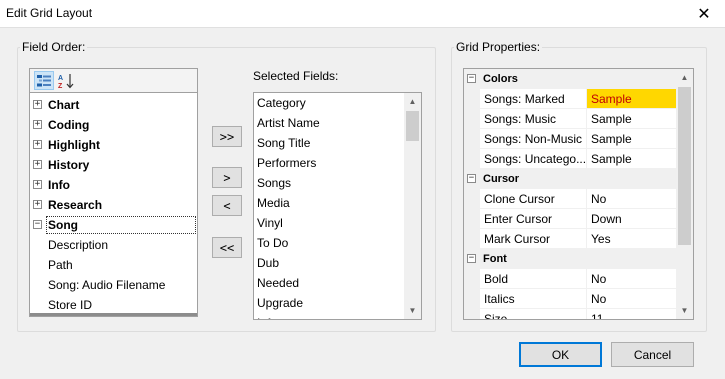 The image size is (725, 379). What do you see at coordinates (571, 79) in the screenshot?
I see `property-category-colors: − Colors` at bounding box center [571, 79].